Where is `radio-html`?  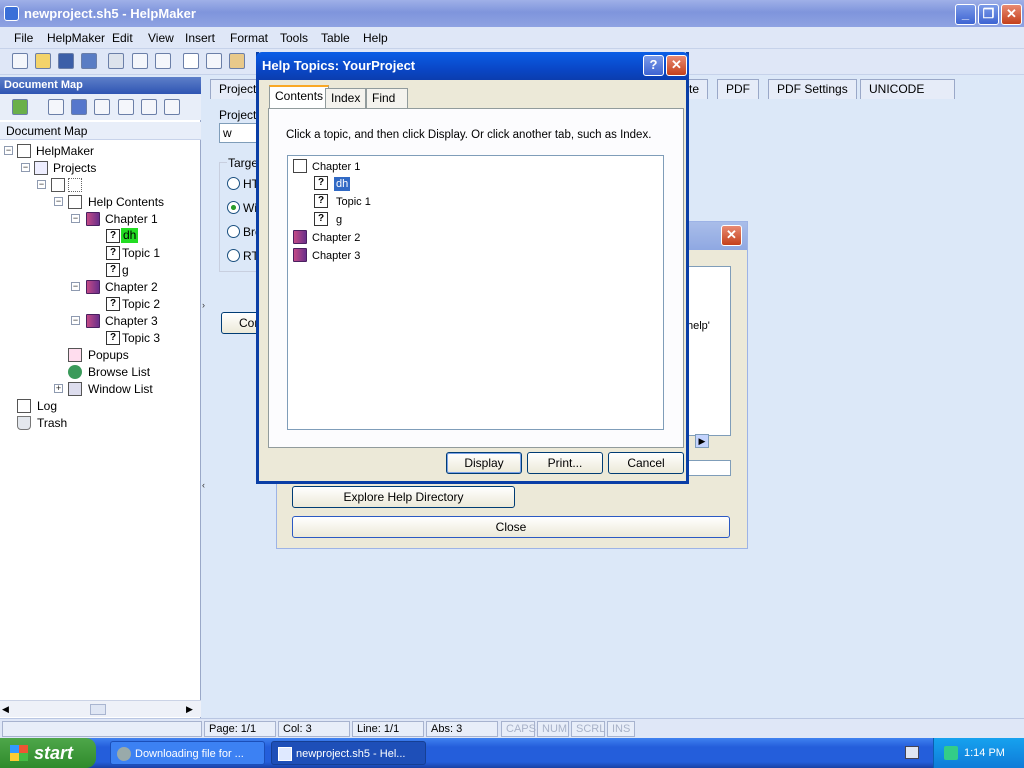
radio-html is located at coordinates (233, 183).